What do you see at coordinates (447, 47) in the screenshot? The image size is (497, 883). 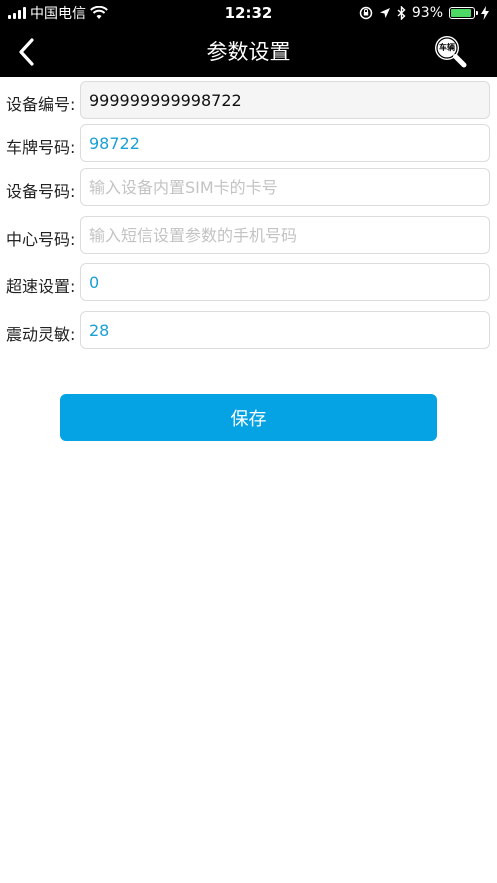 I see `search-badge-text: 车辆` at bounding box center [447, 47].